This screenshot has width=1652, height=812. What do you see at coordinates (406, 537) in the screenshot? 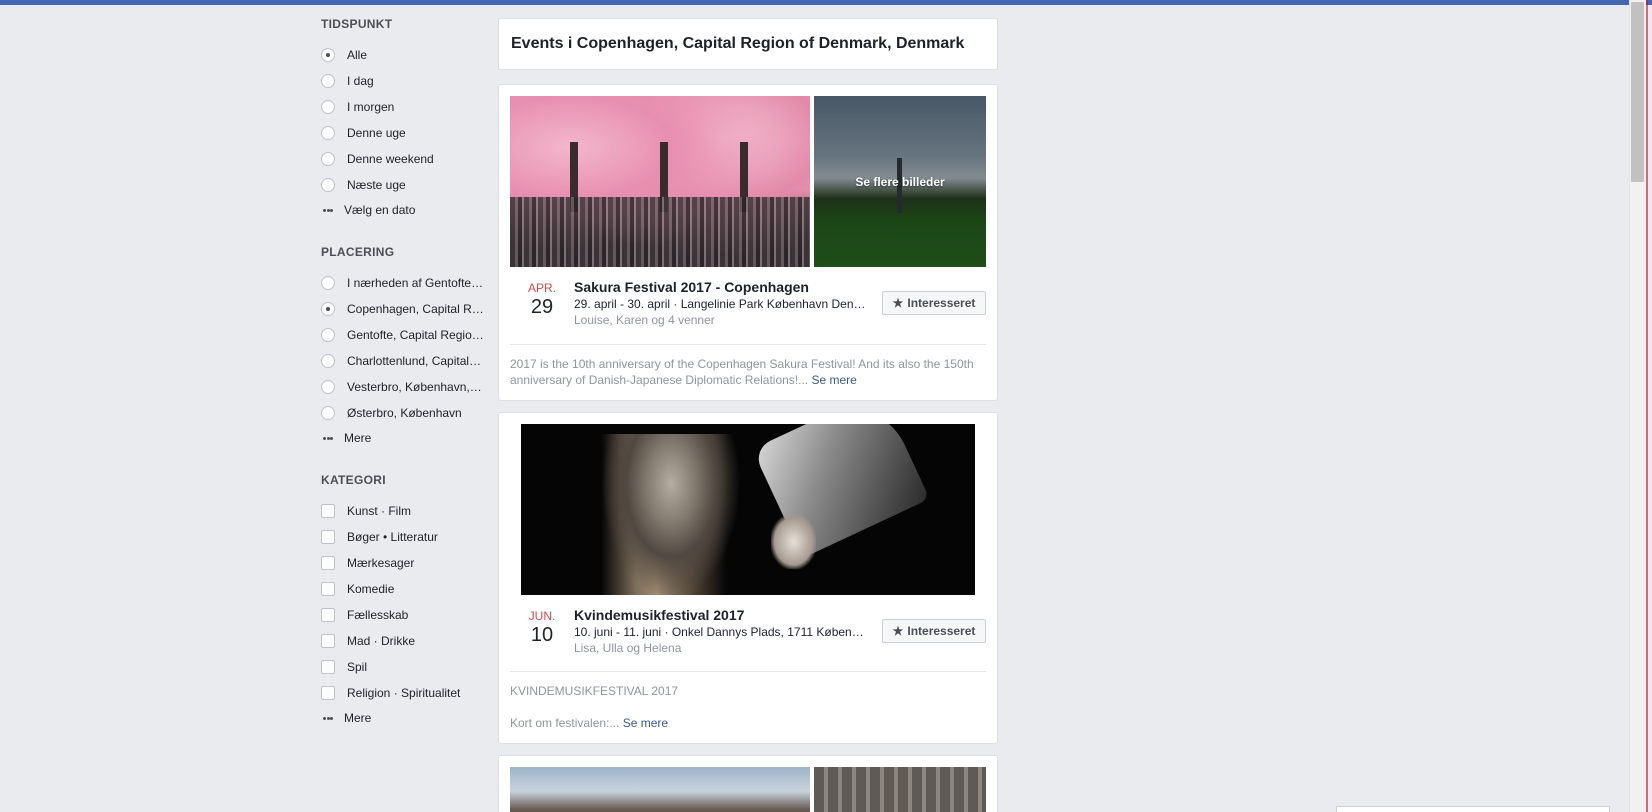
I see `category-option-books: Bøger • Litteratur` at bounding box center [406, 537].